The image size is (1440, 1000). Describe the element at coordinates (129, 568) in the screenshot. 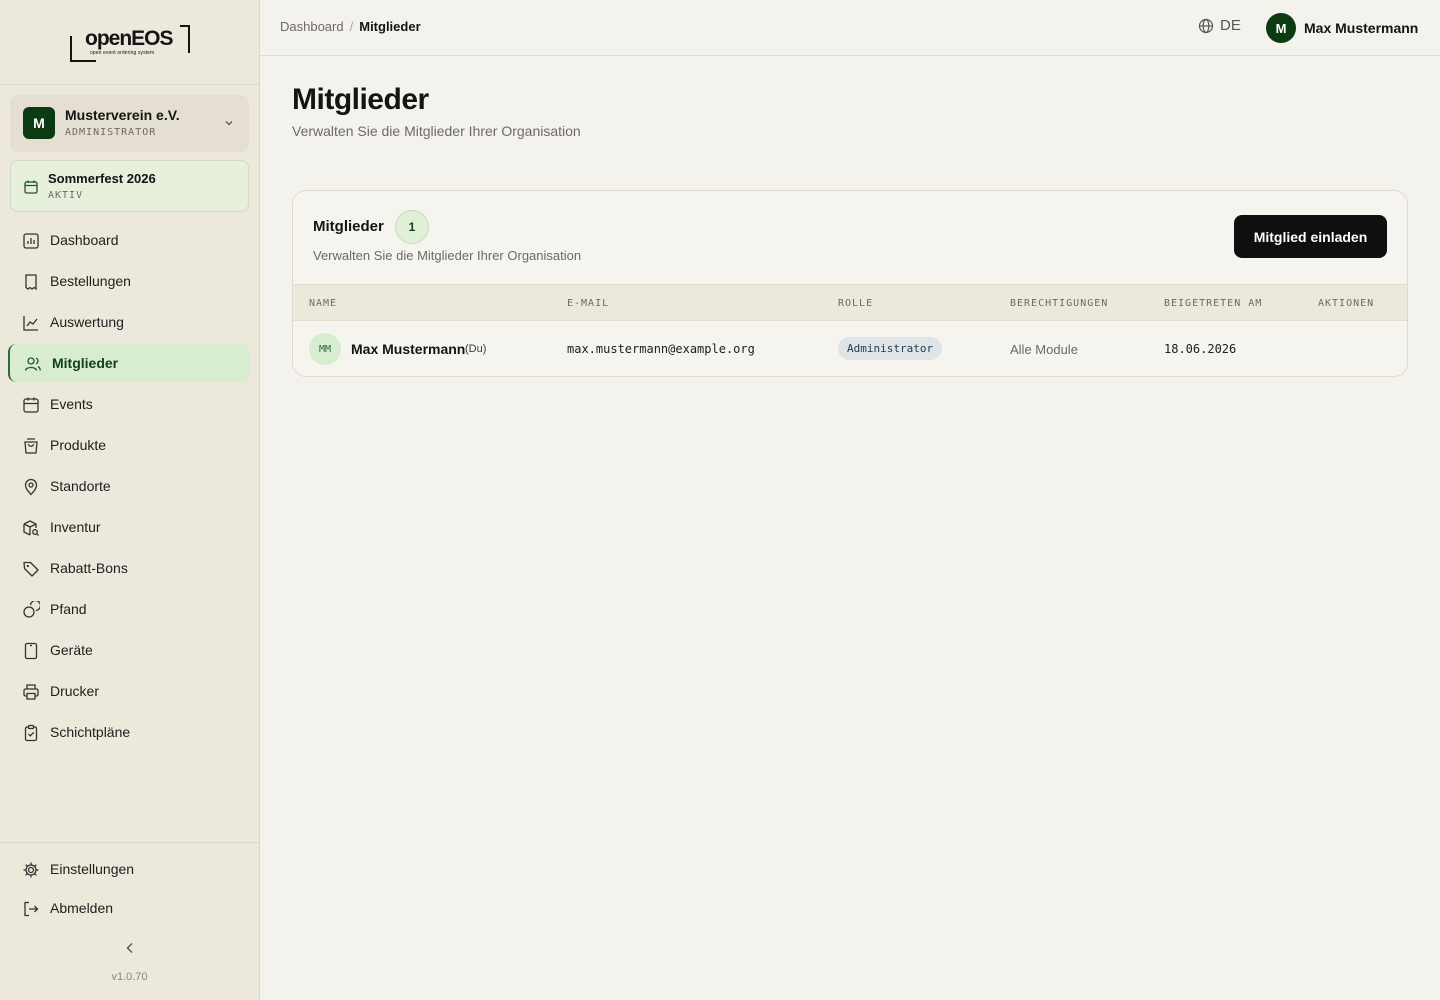

I see `sidebar-item-rabatt-bons: Rabatt-Bons` at that location.